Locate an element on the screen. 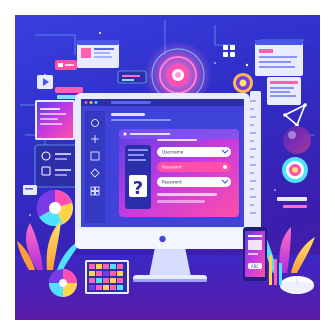 The height and width of the screenshot is (335, 335). tag-card is located at coordinates (66, 65).